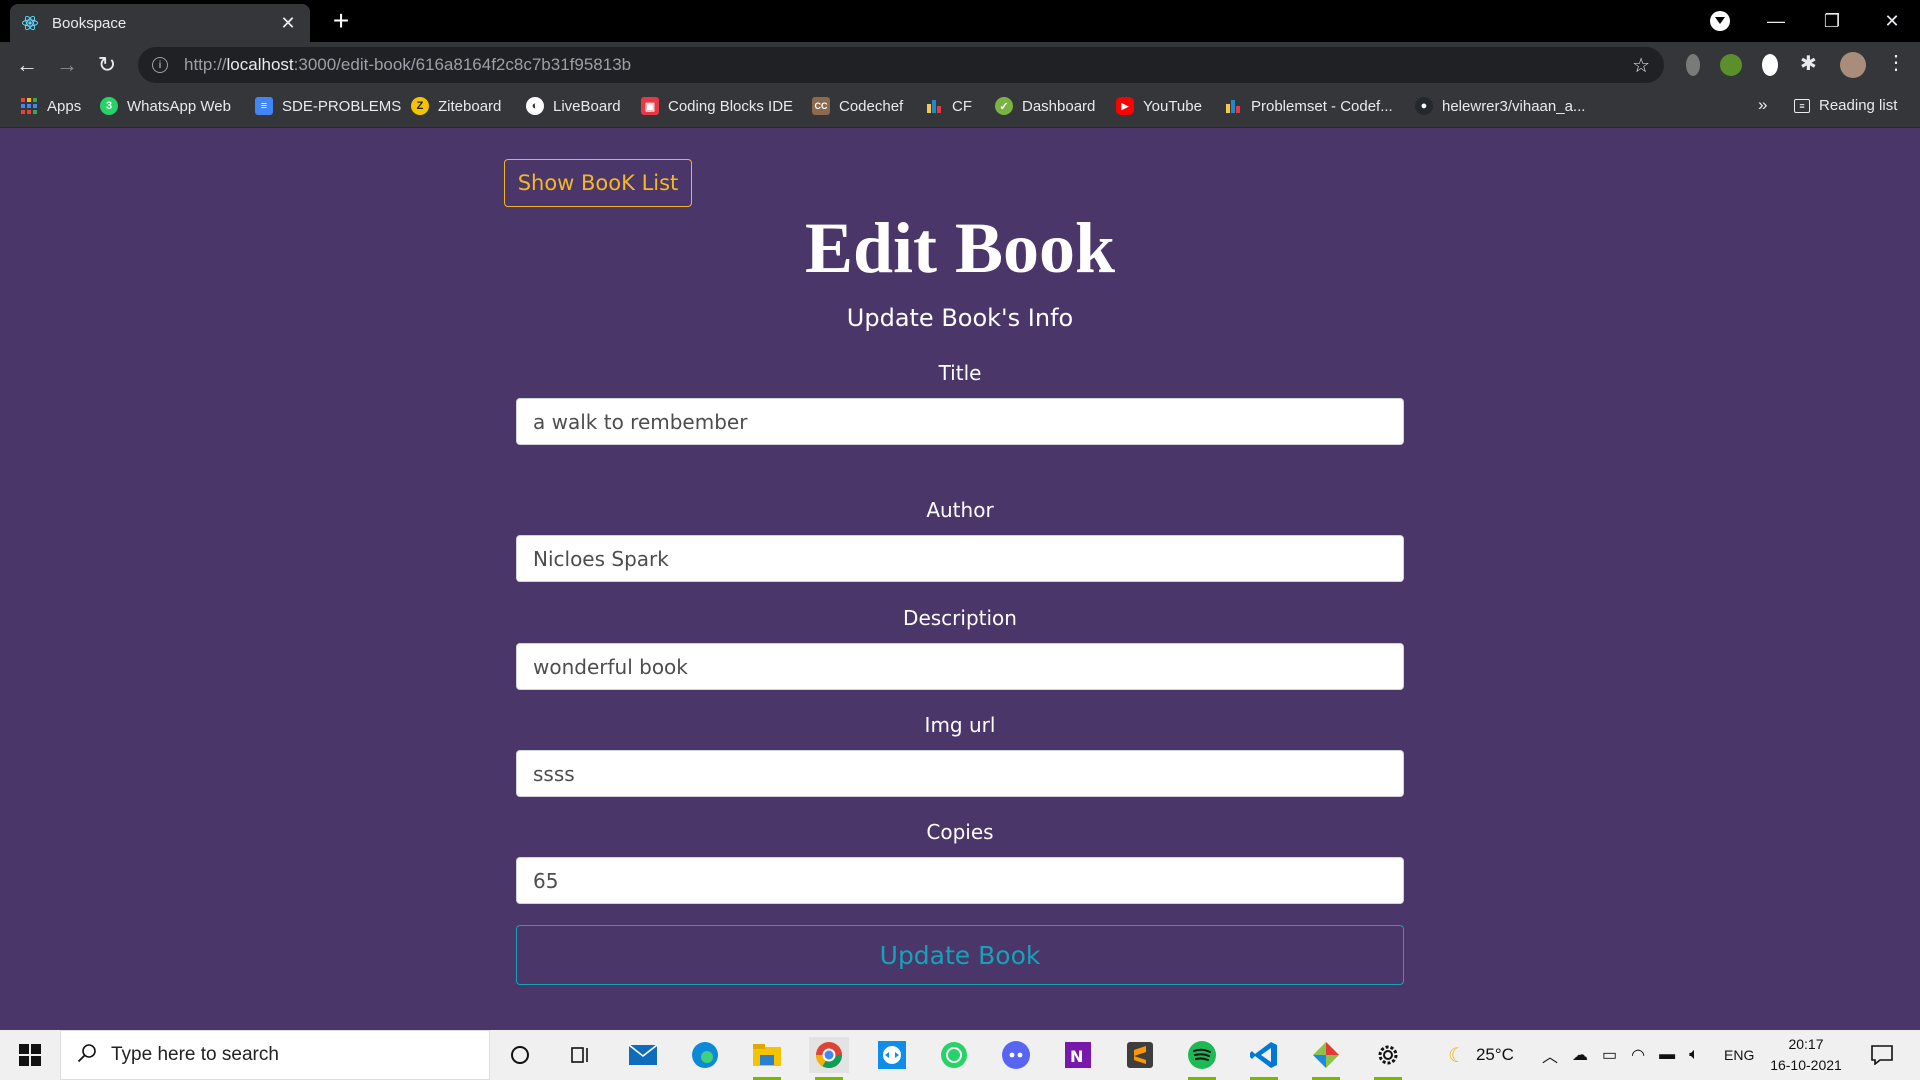 The width and height of the screenshot is (1920, 1080). Describe the element at coordinates (960, 558) in the screenshot. I see `author-input` at that location.